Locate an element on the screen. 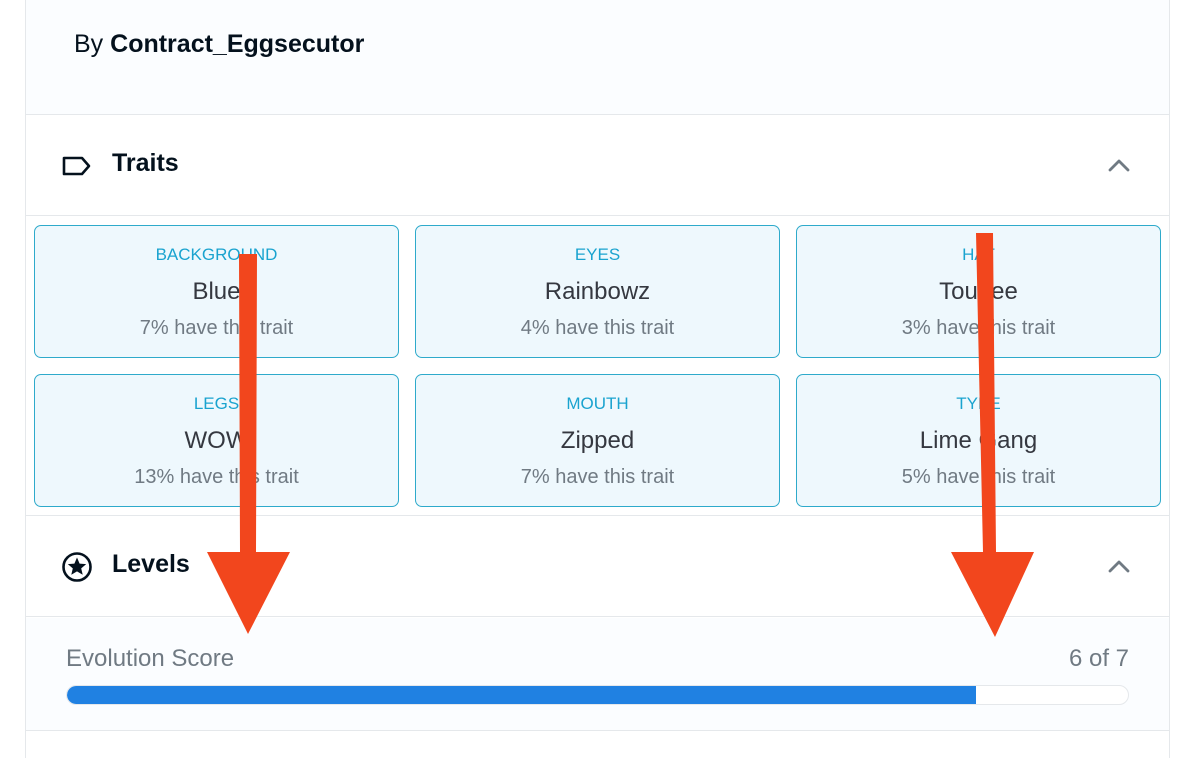 The width and height of the screenshot is (1200, 758). trait-type: LEGS is located at coordinates (216, 403).